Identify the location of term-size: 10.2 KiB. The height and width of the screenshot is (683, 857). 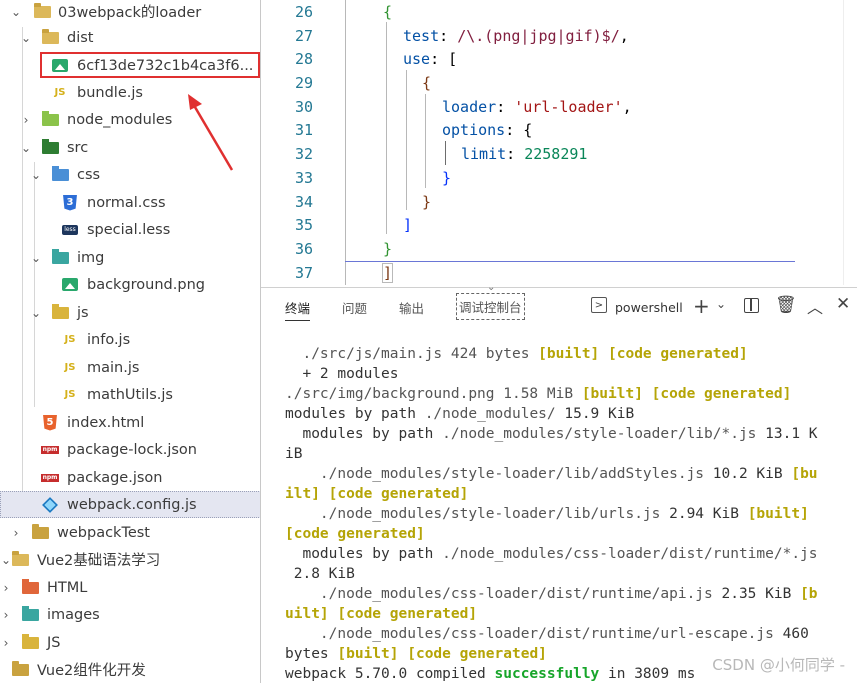
(748, 474).